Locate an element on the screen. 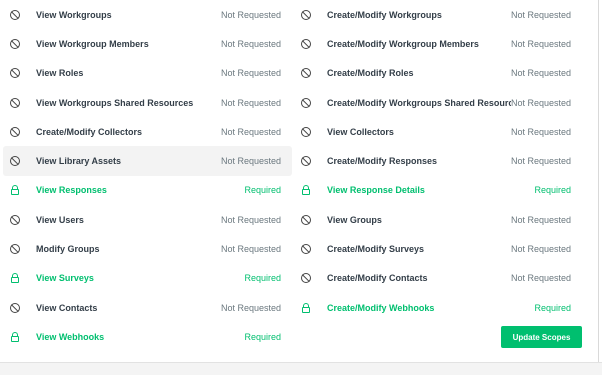 The height and width of the screenshot is (375, 602). scope-row-view-surveys: View Surveys Required is located at coordinates (147, 278).